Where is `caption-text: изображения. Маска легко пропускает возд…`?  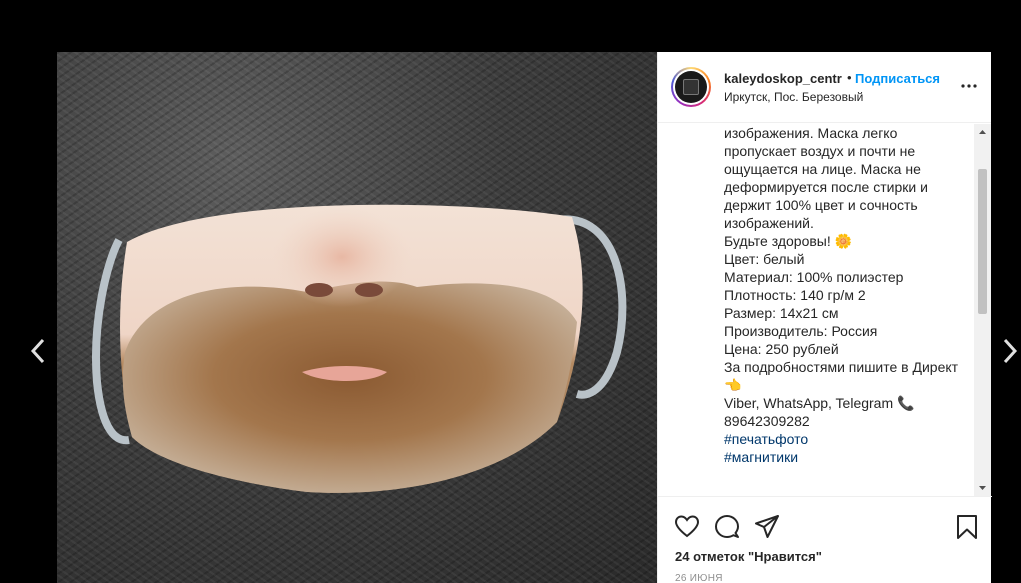 caption-text: изображения. Маска легко пропускает возд… is located at coordinates (849, 295).